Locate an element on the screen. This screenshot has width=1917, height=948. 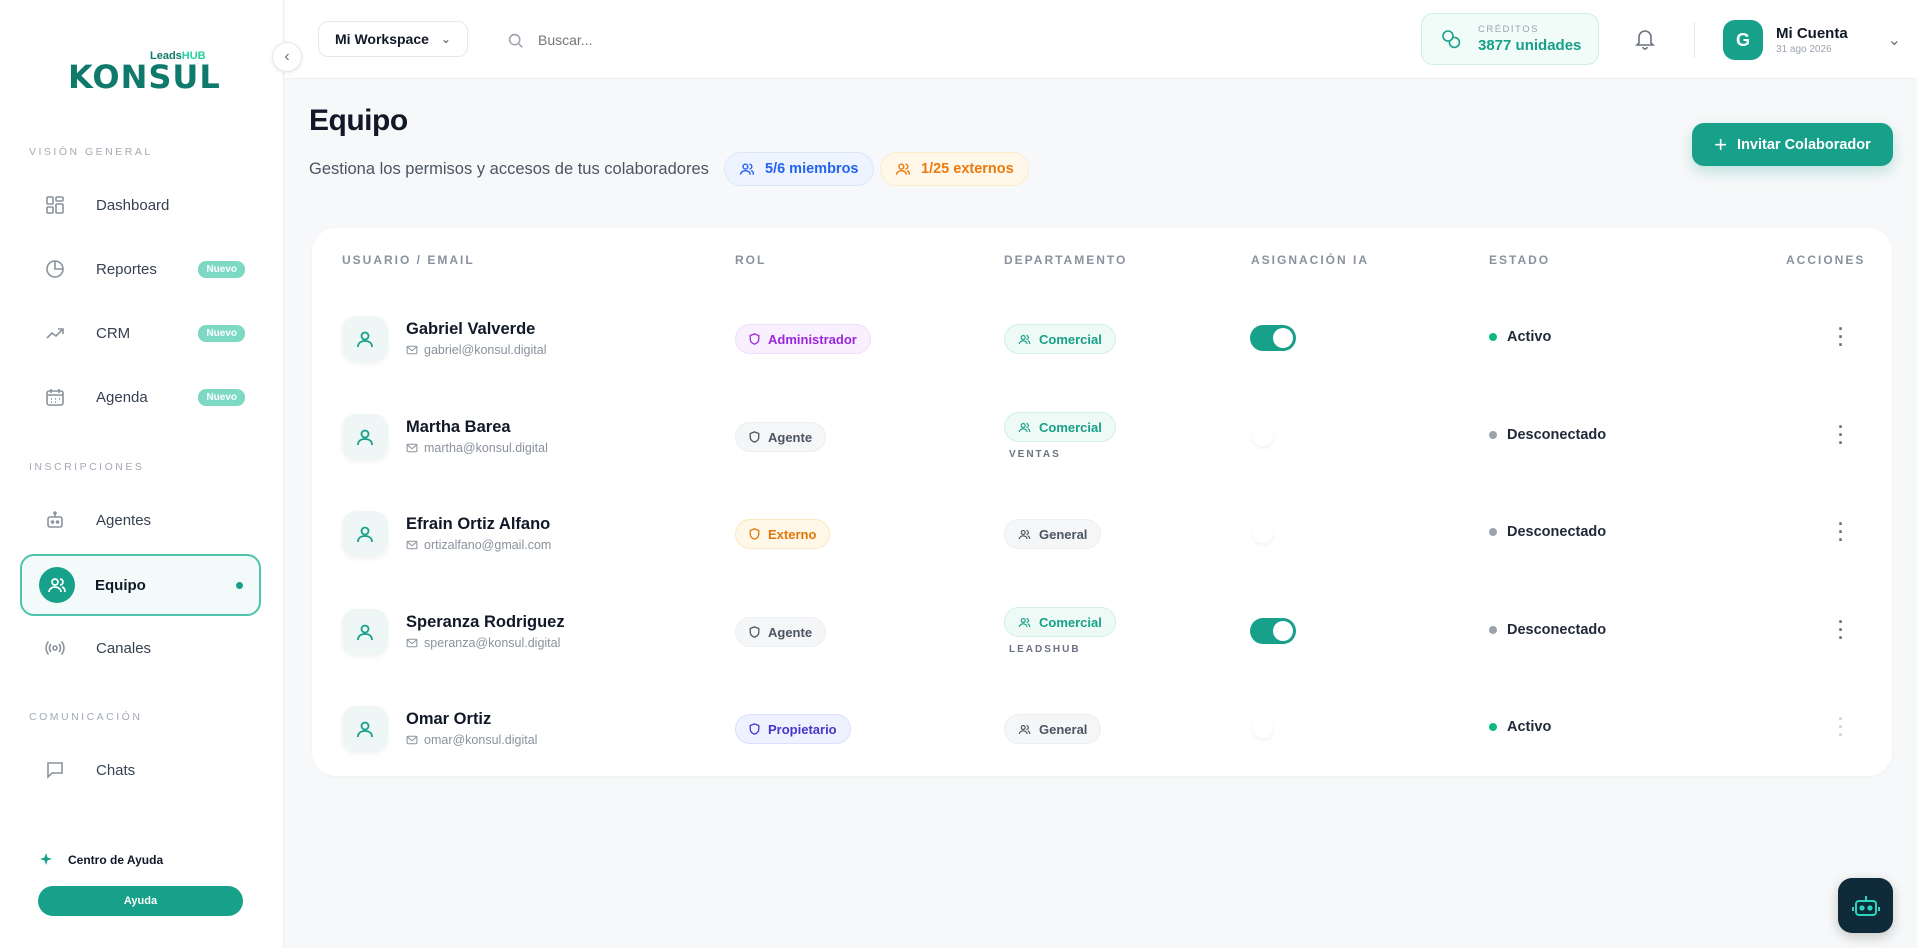
col-header-acciones: ACCIONES is located at coordinates (1826, 260).